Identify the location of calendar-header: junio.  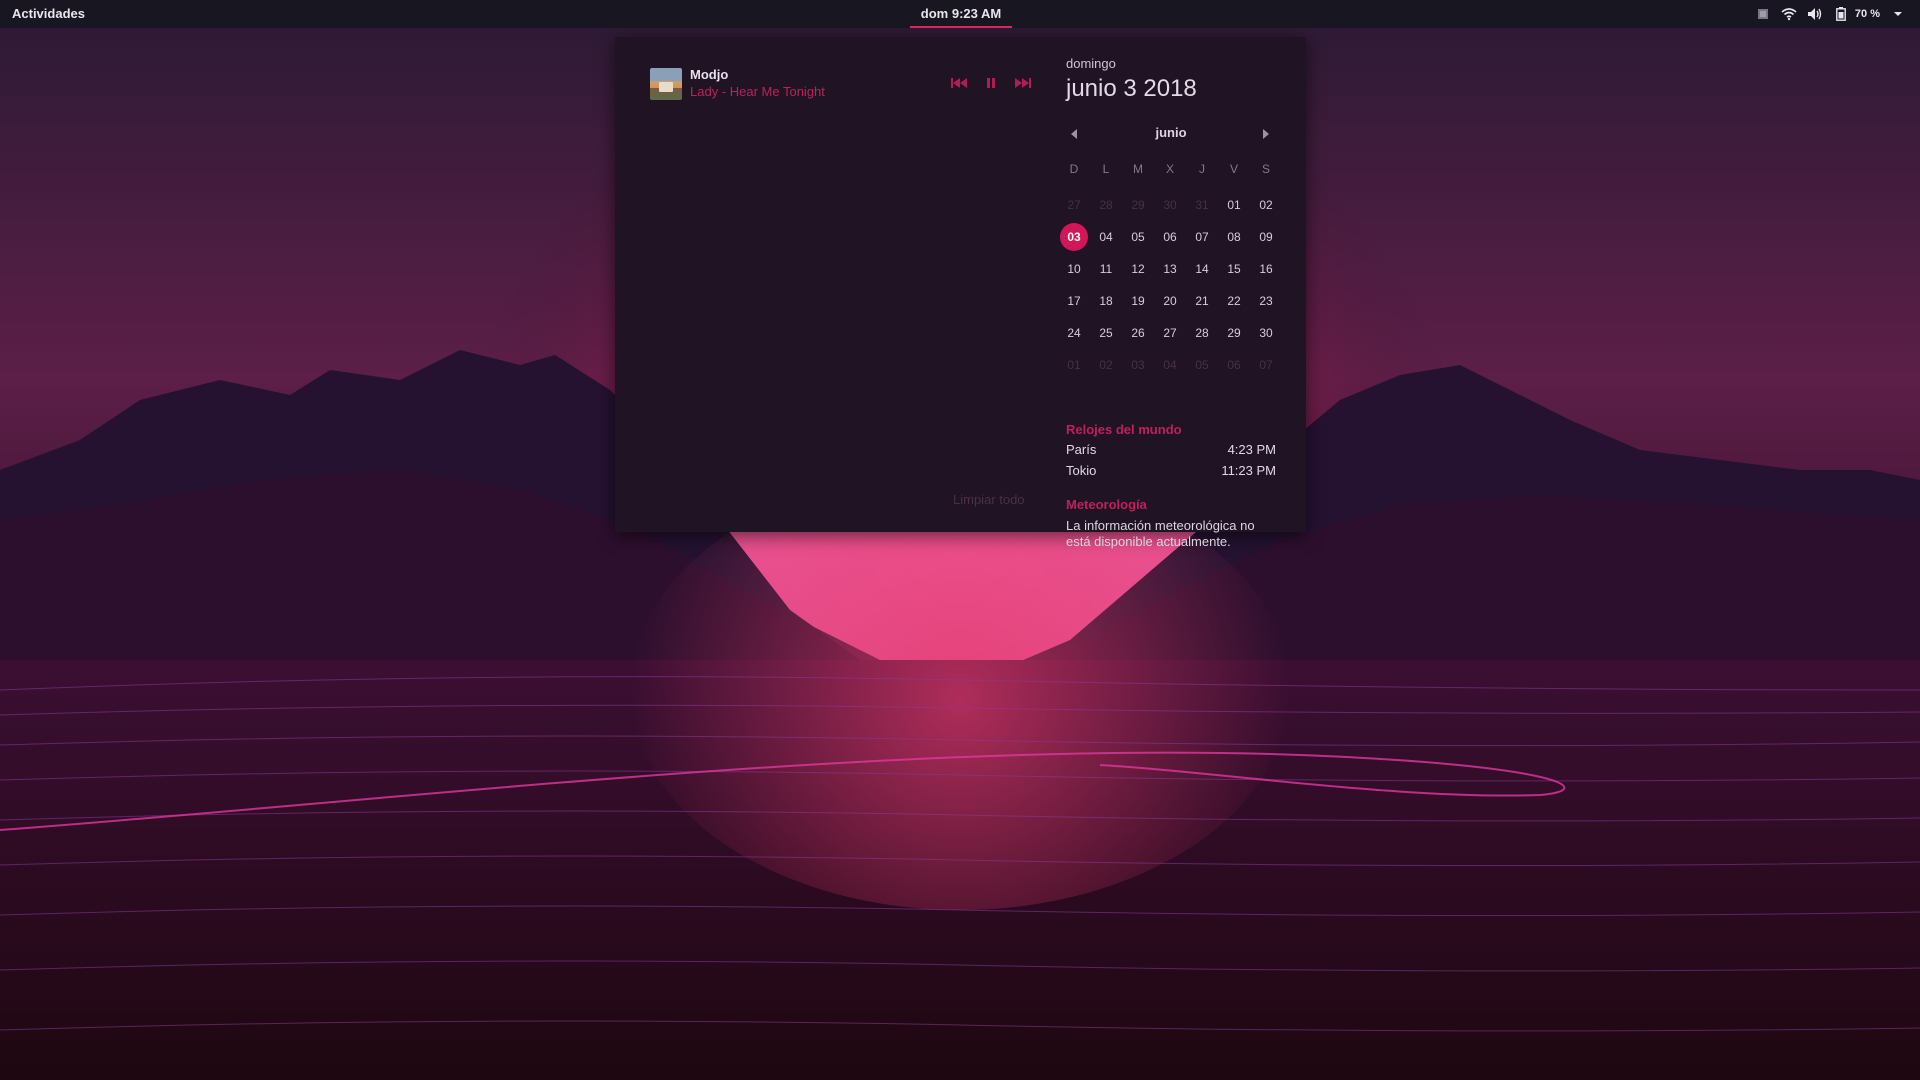
(1171, 134).